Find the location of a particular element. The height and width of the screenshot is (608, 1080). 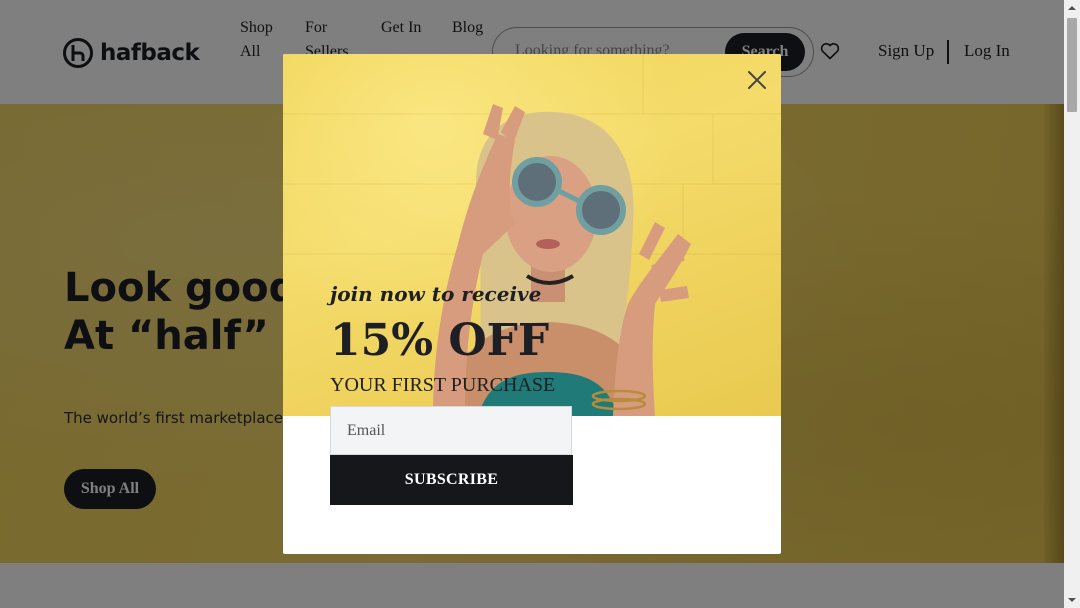

subscribe-button: SUBSCRIBE is located at coordinates (451, 480).